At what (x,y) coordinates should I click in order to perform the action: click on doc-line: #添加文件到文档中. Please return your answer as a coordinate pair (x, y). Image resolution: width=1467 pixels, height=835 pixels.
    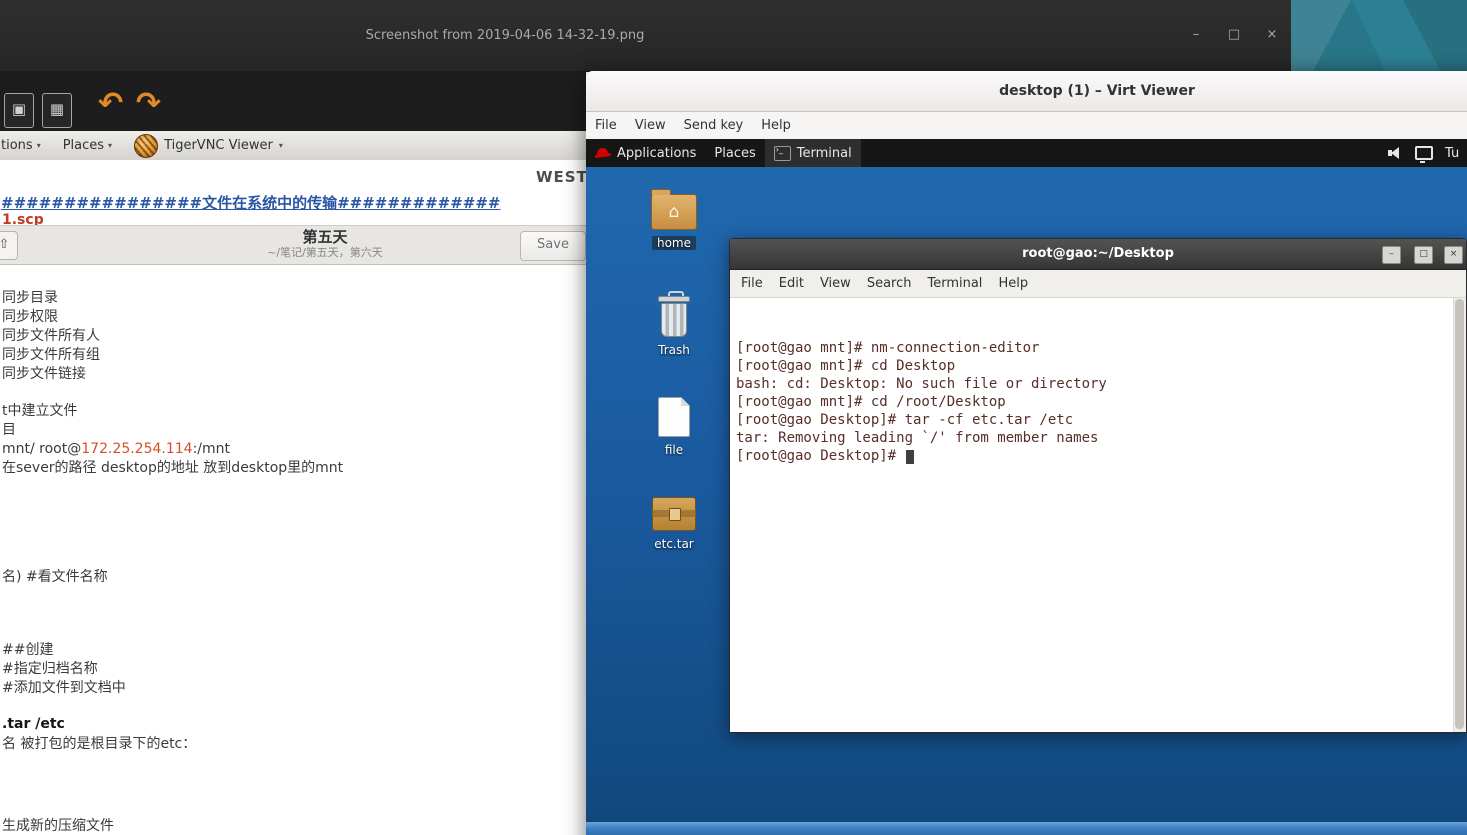
    Looking at the image, I should click on (64, 688).